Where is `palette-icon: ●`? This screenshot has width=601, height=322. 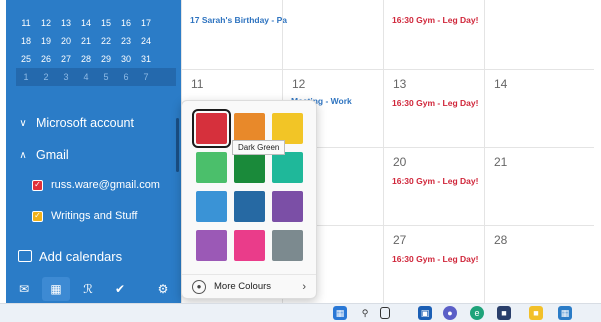 palette-icon: ● is located at coordinates (199, 286).